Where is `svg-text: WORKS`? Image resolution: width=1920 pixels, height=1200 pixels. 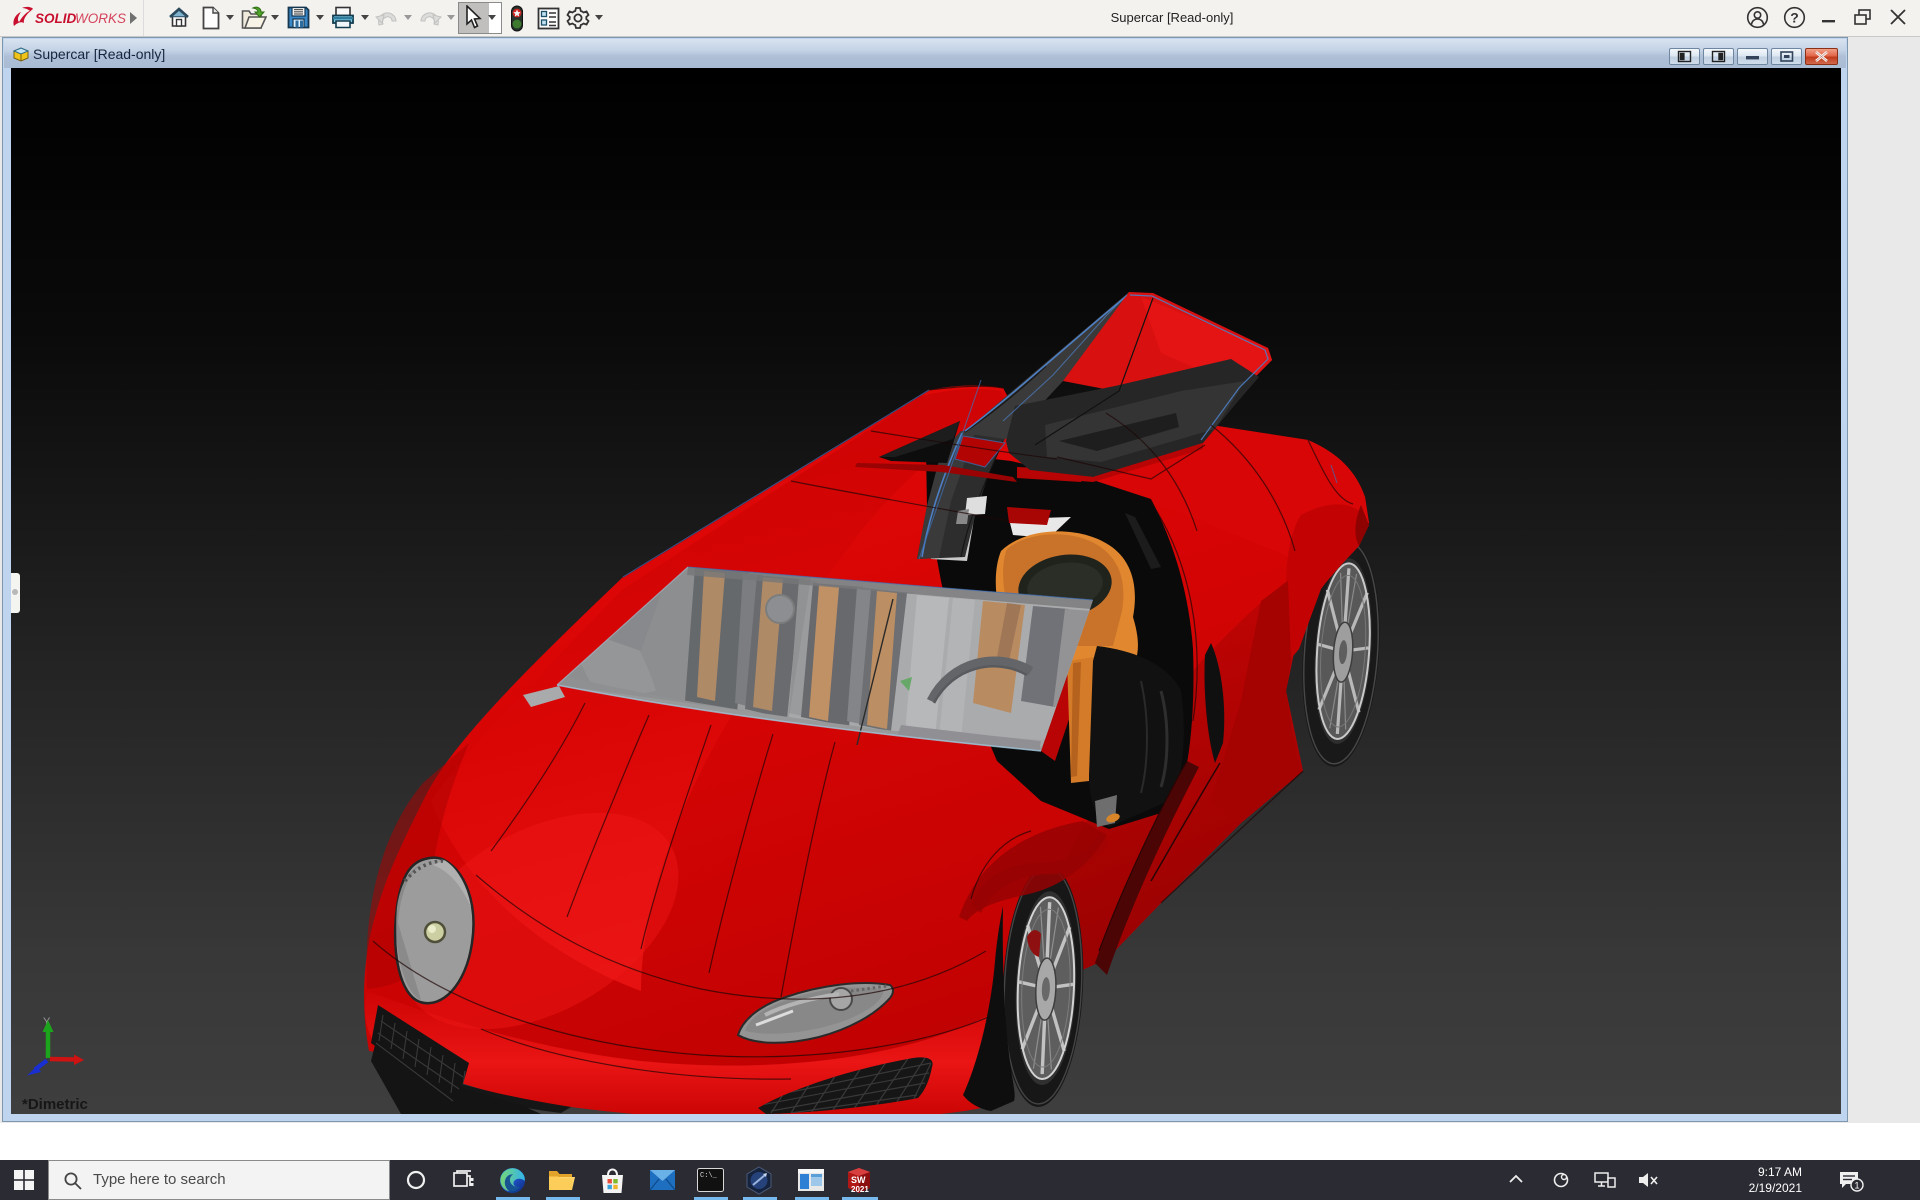
svg-text: WORKS is located at coordinates (100, 18).